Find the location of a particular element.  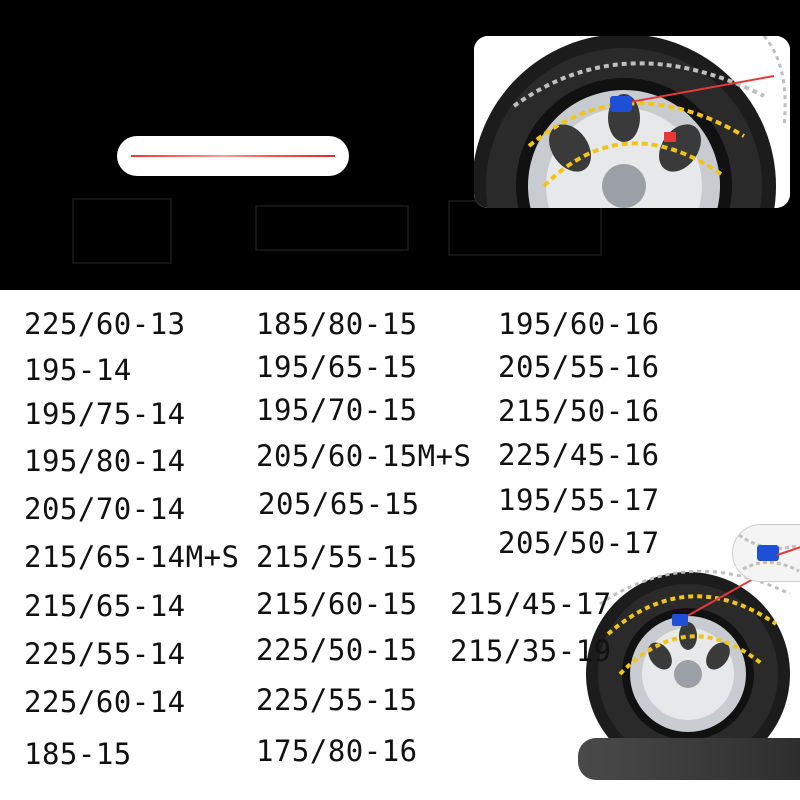

dark-bottom-bar is located at coordinates (689, 759).